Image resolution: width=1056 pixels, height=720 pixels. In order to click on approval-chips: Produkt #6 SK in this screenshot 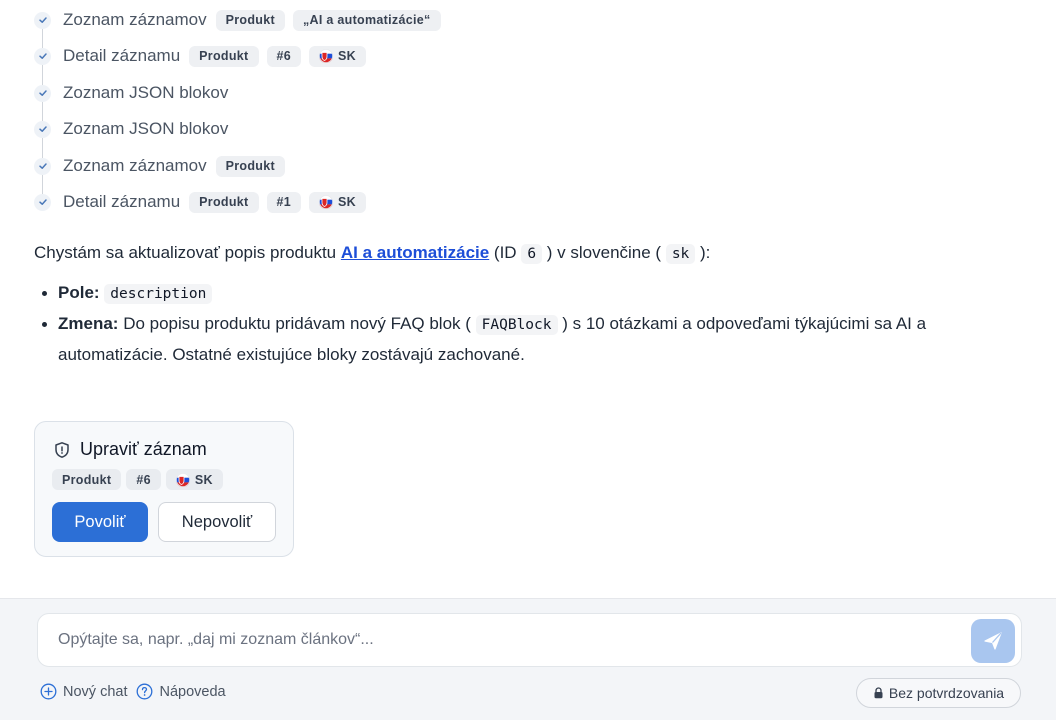, I will do `click(137, 479)`.